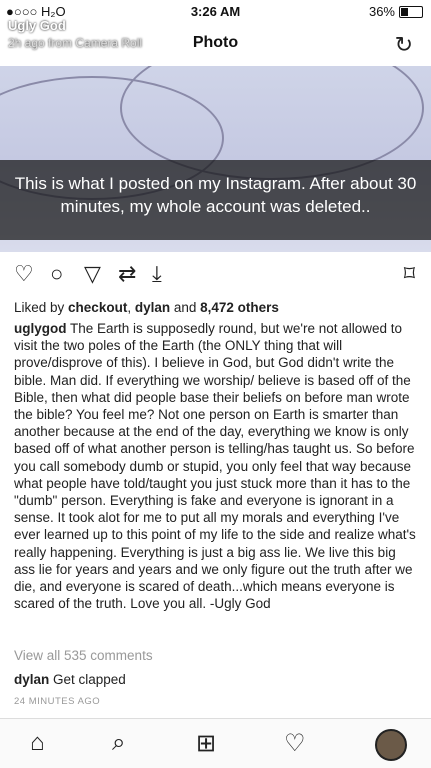 Image resolution: width=431 pixels, height=768 pixels. I want to click on likes-count: 8,472 others, so click(239, 307).